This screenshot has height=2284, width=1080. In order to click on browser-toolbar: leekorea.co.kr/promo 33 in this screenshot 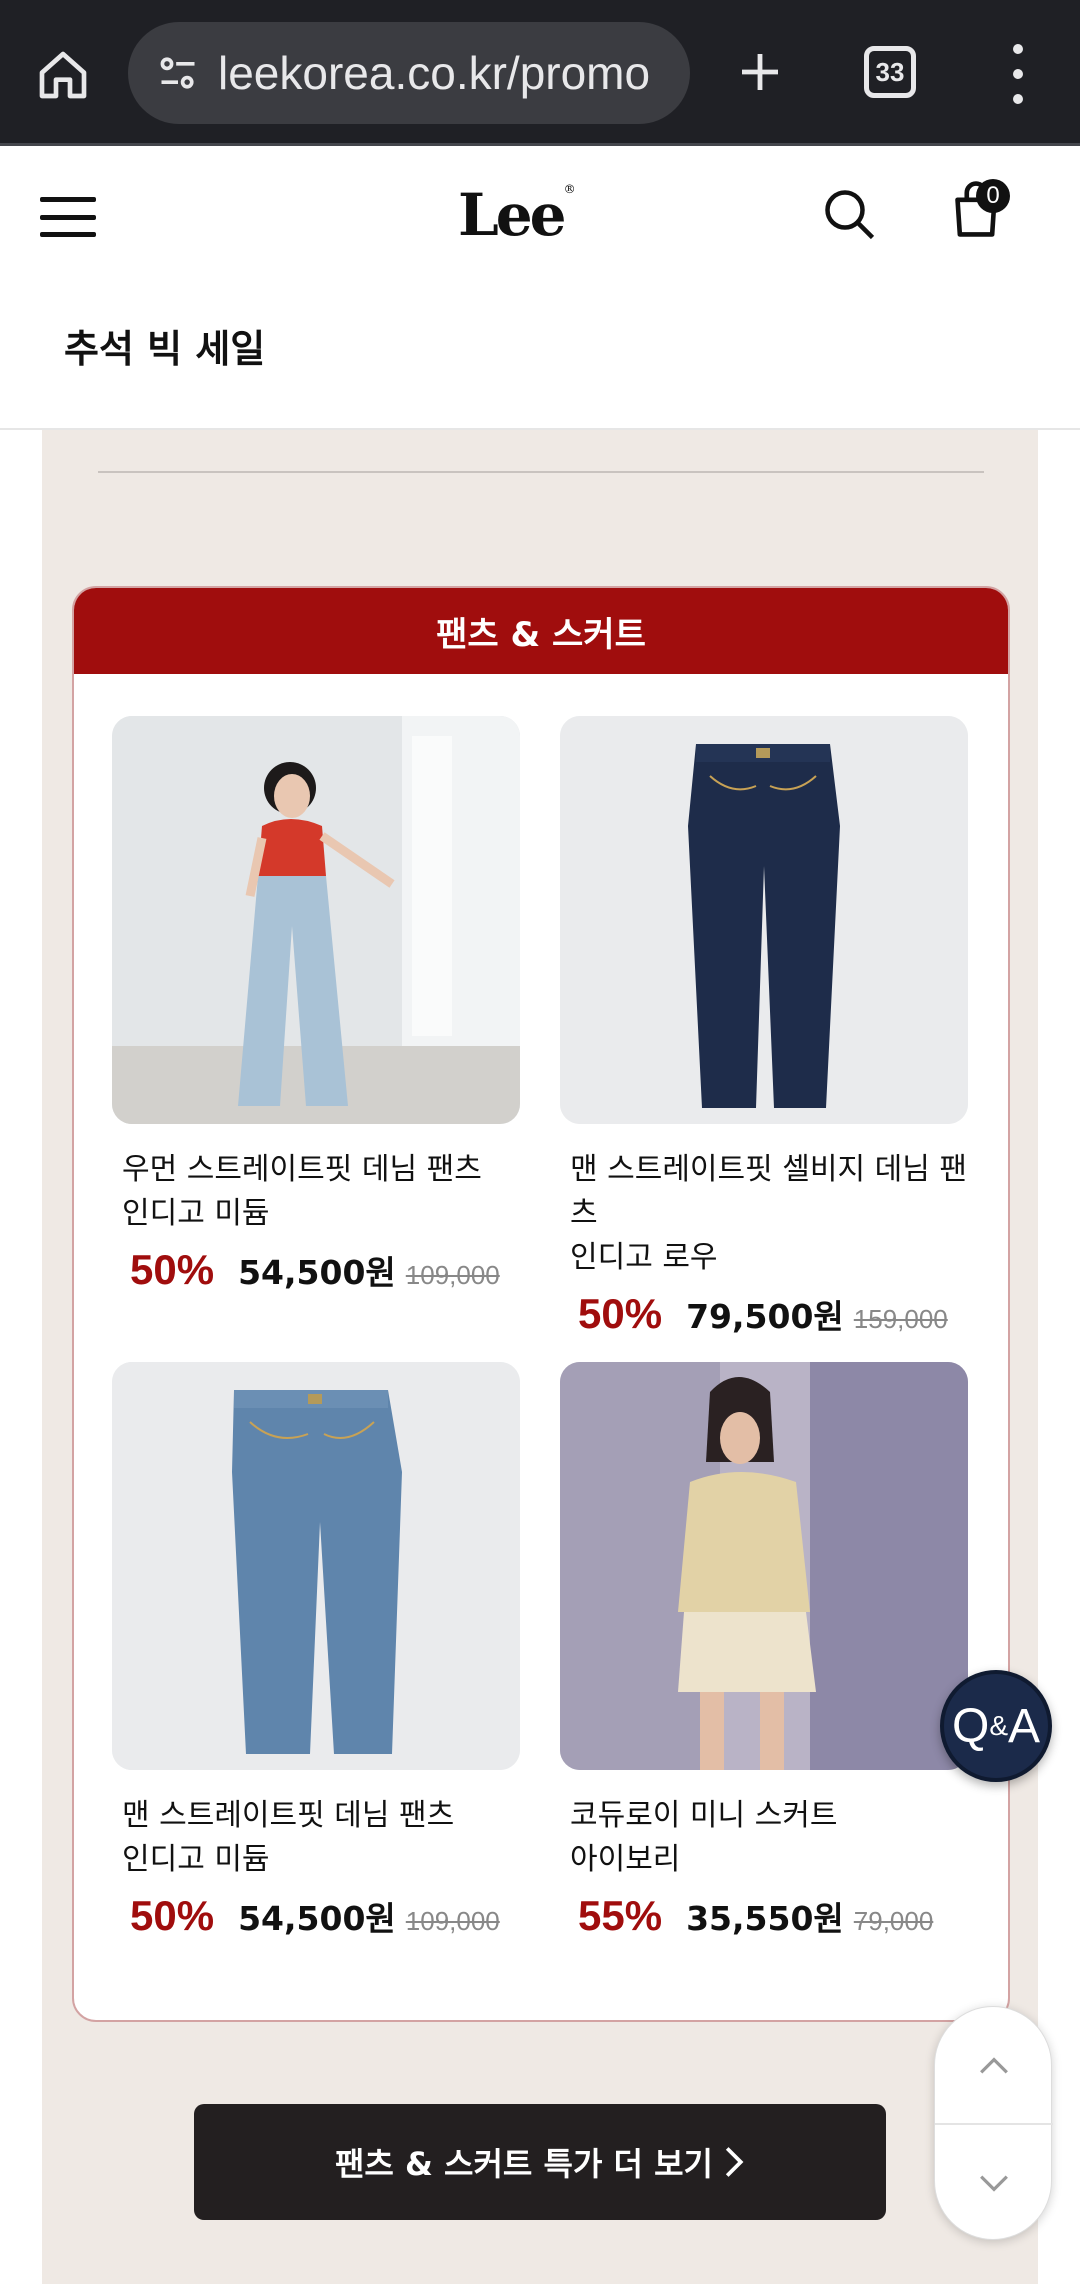, I will do `click(540, 73)`.